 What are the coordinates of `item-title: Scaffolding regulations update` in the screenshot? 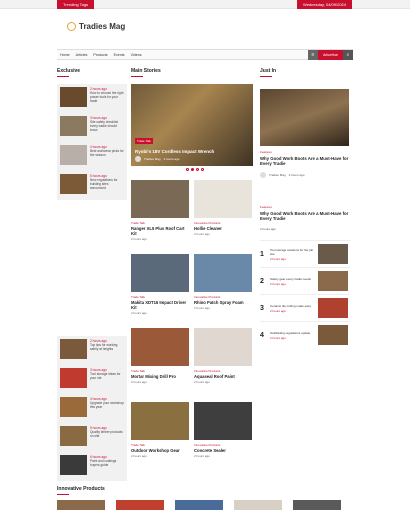 It's located at (290, 332).